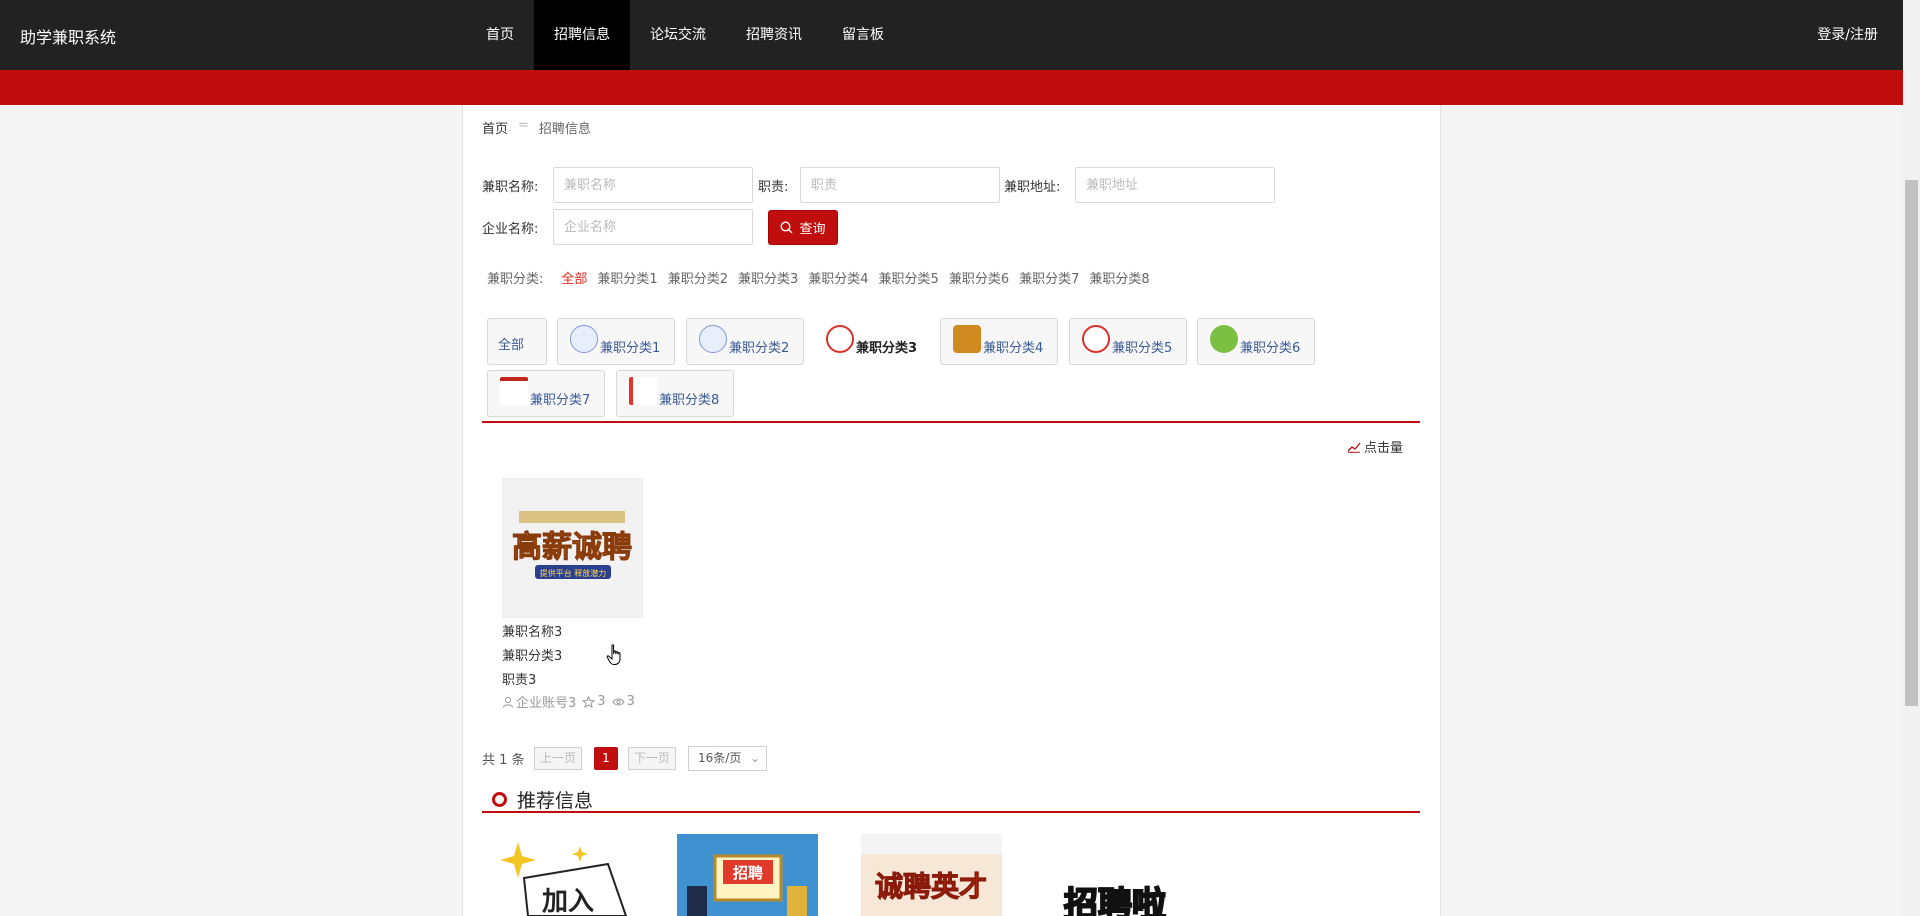  I want to click on breadcrumb: 首页 = 招聘信息, so click(536, 127).